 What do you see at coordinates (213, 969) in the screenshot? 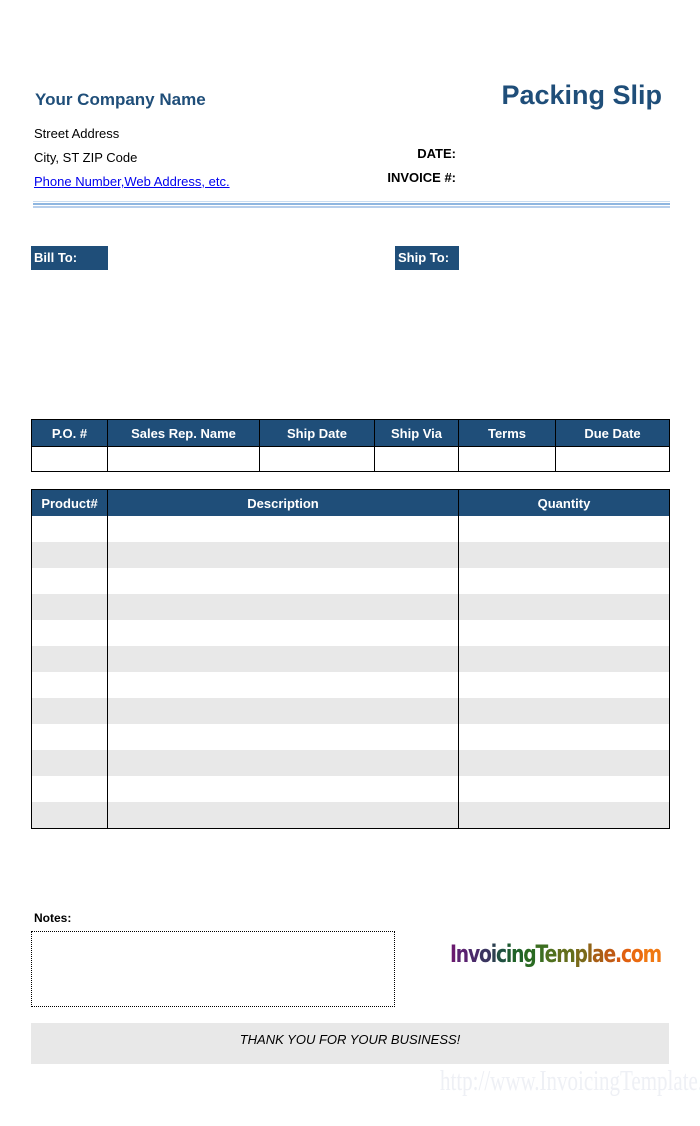
I see `notes-field` at bounding box center [213, 969].